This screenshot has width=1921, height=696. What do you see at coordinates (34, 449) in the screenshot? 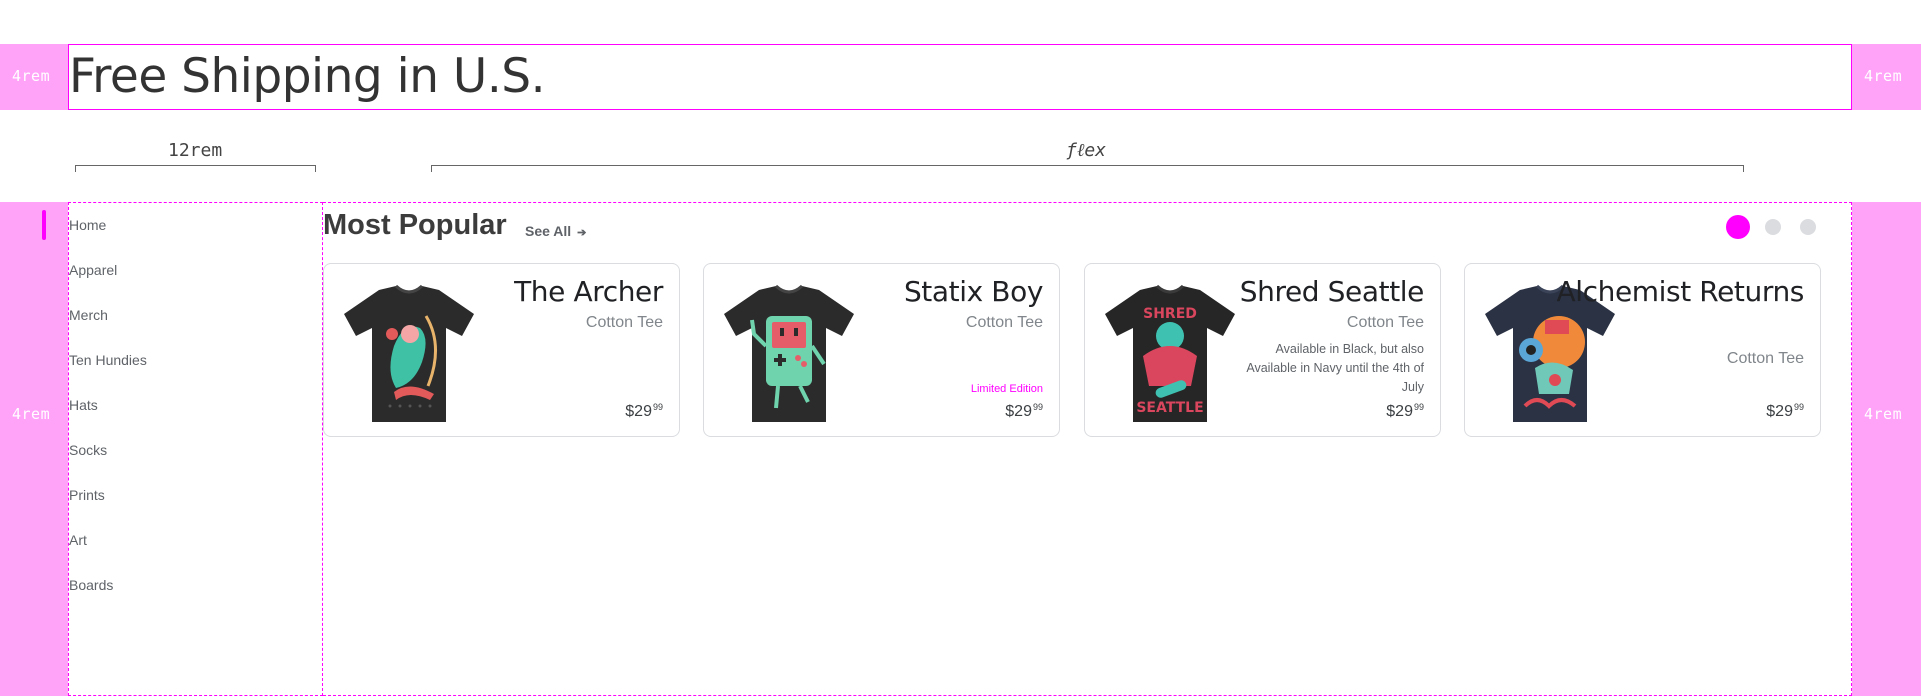
I see `left-gutter-main: 4rem` at bounding box center [34, 449].